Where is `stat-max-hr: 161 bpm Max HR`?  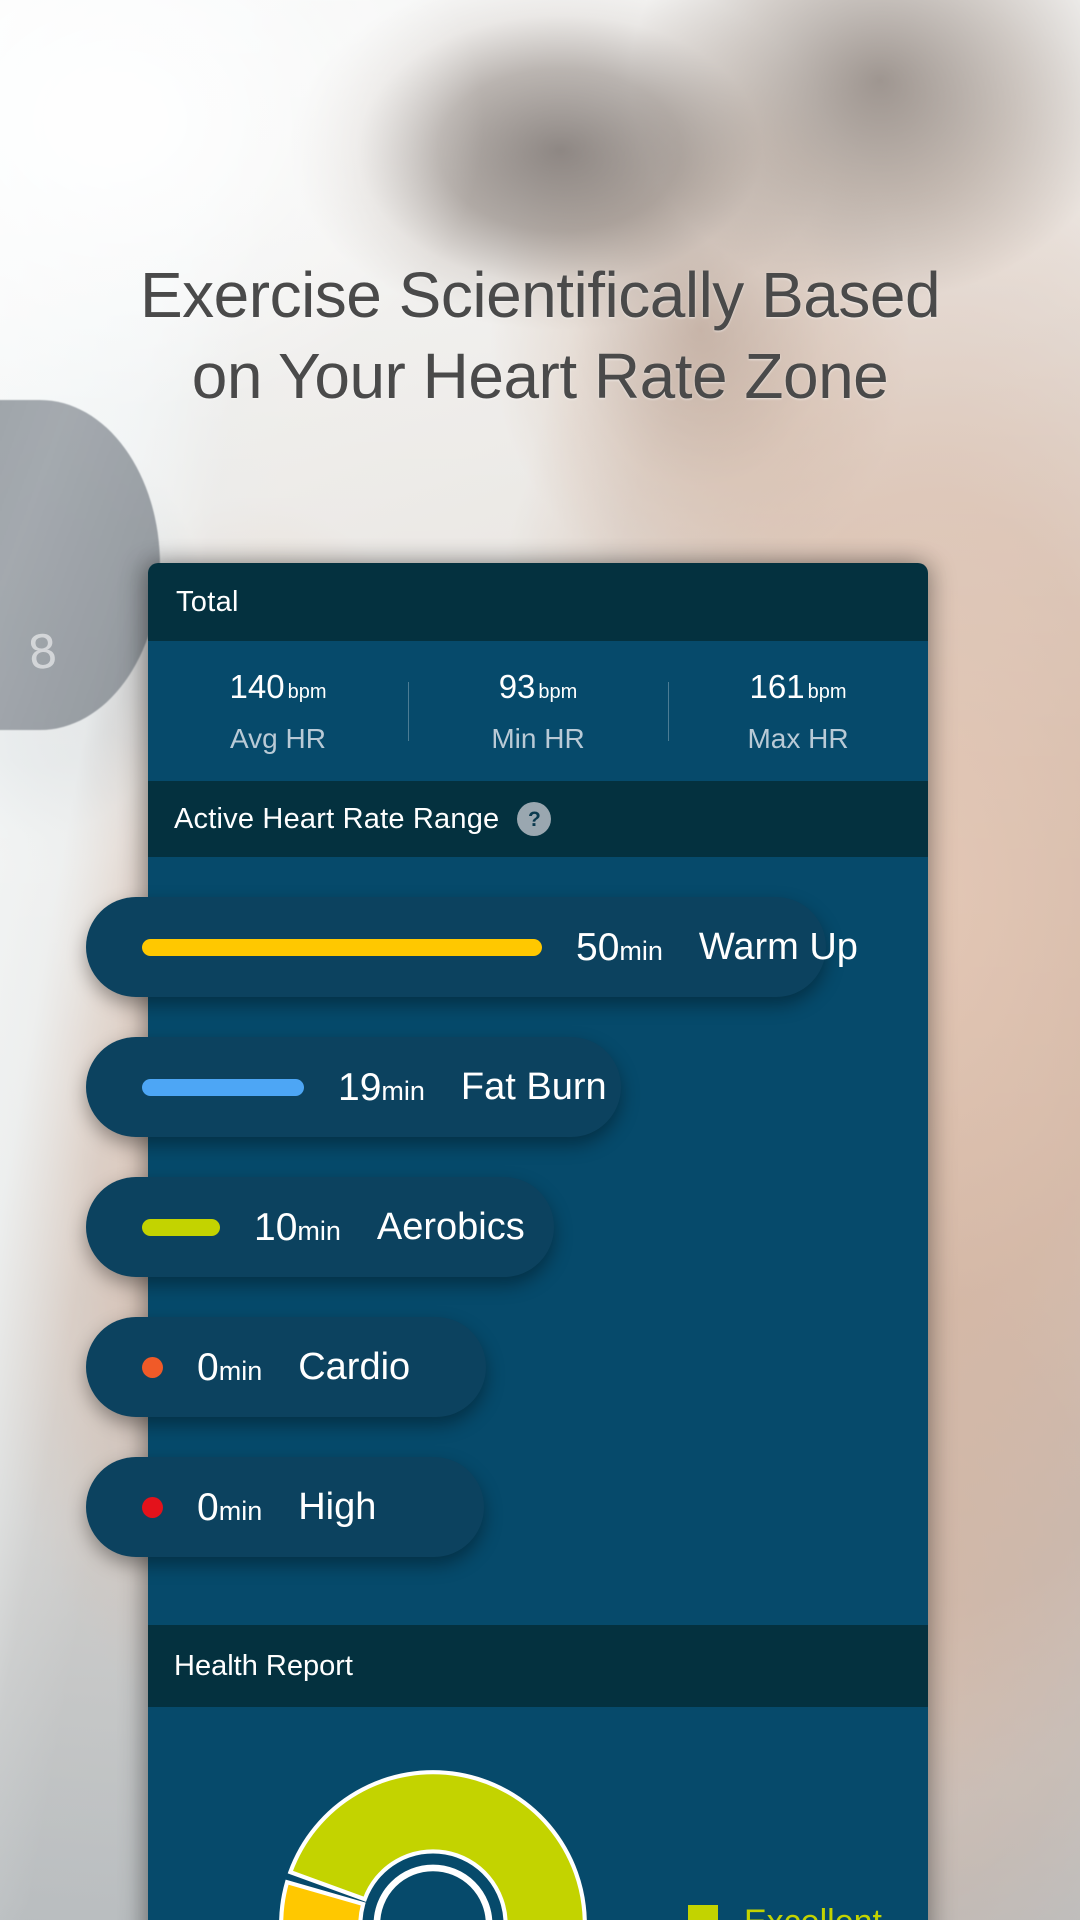
stat-max-hr: 161 bpm Max HR is located at coordinates (798, 711).